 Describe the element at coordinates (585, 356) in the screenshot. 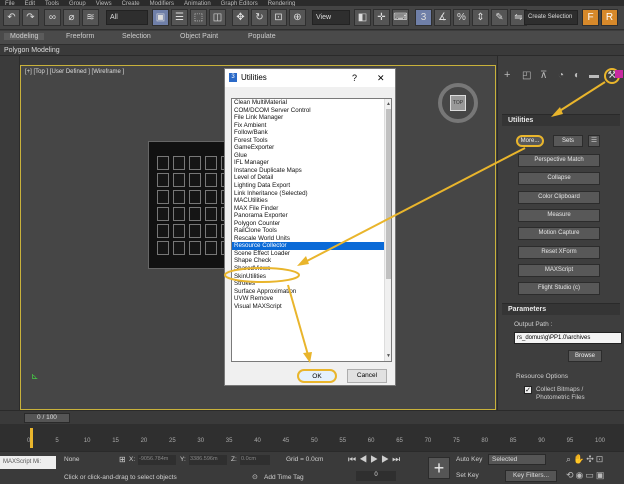

I see `browse-button: Browse` at that location.